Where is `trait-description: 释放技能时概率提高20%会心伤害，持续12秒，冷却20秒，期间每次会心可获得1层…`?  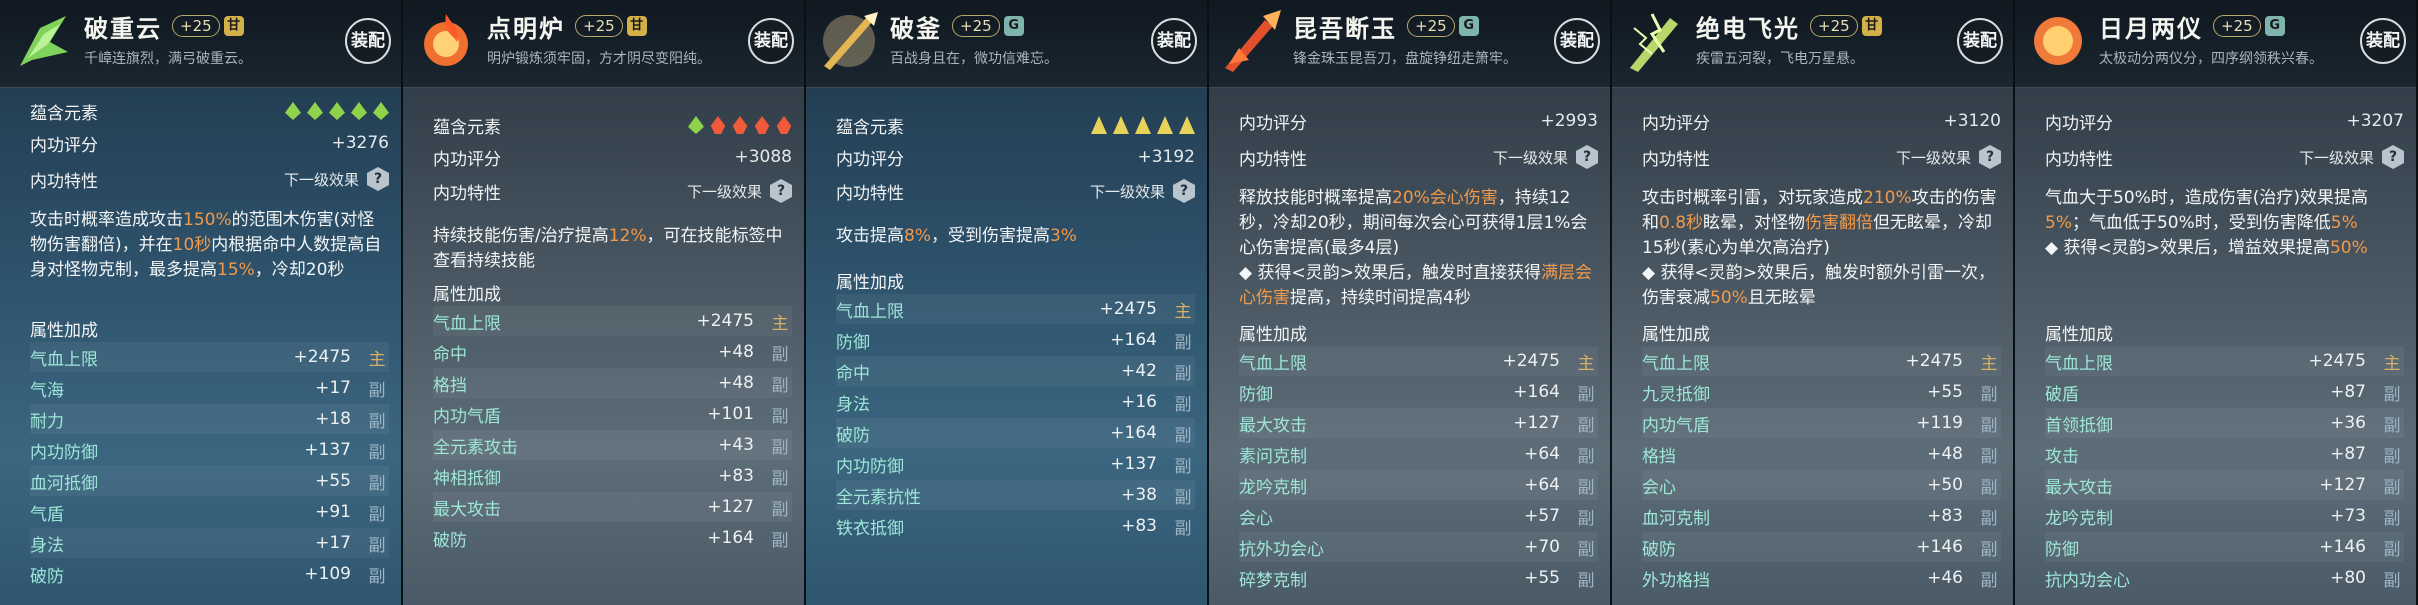 trait-description: 释放技能时概率提高20%会心伤害，持续12秒，冷却20秒，期间每次会心可获得1层… is located at coordinates (1415, 248).